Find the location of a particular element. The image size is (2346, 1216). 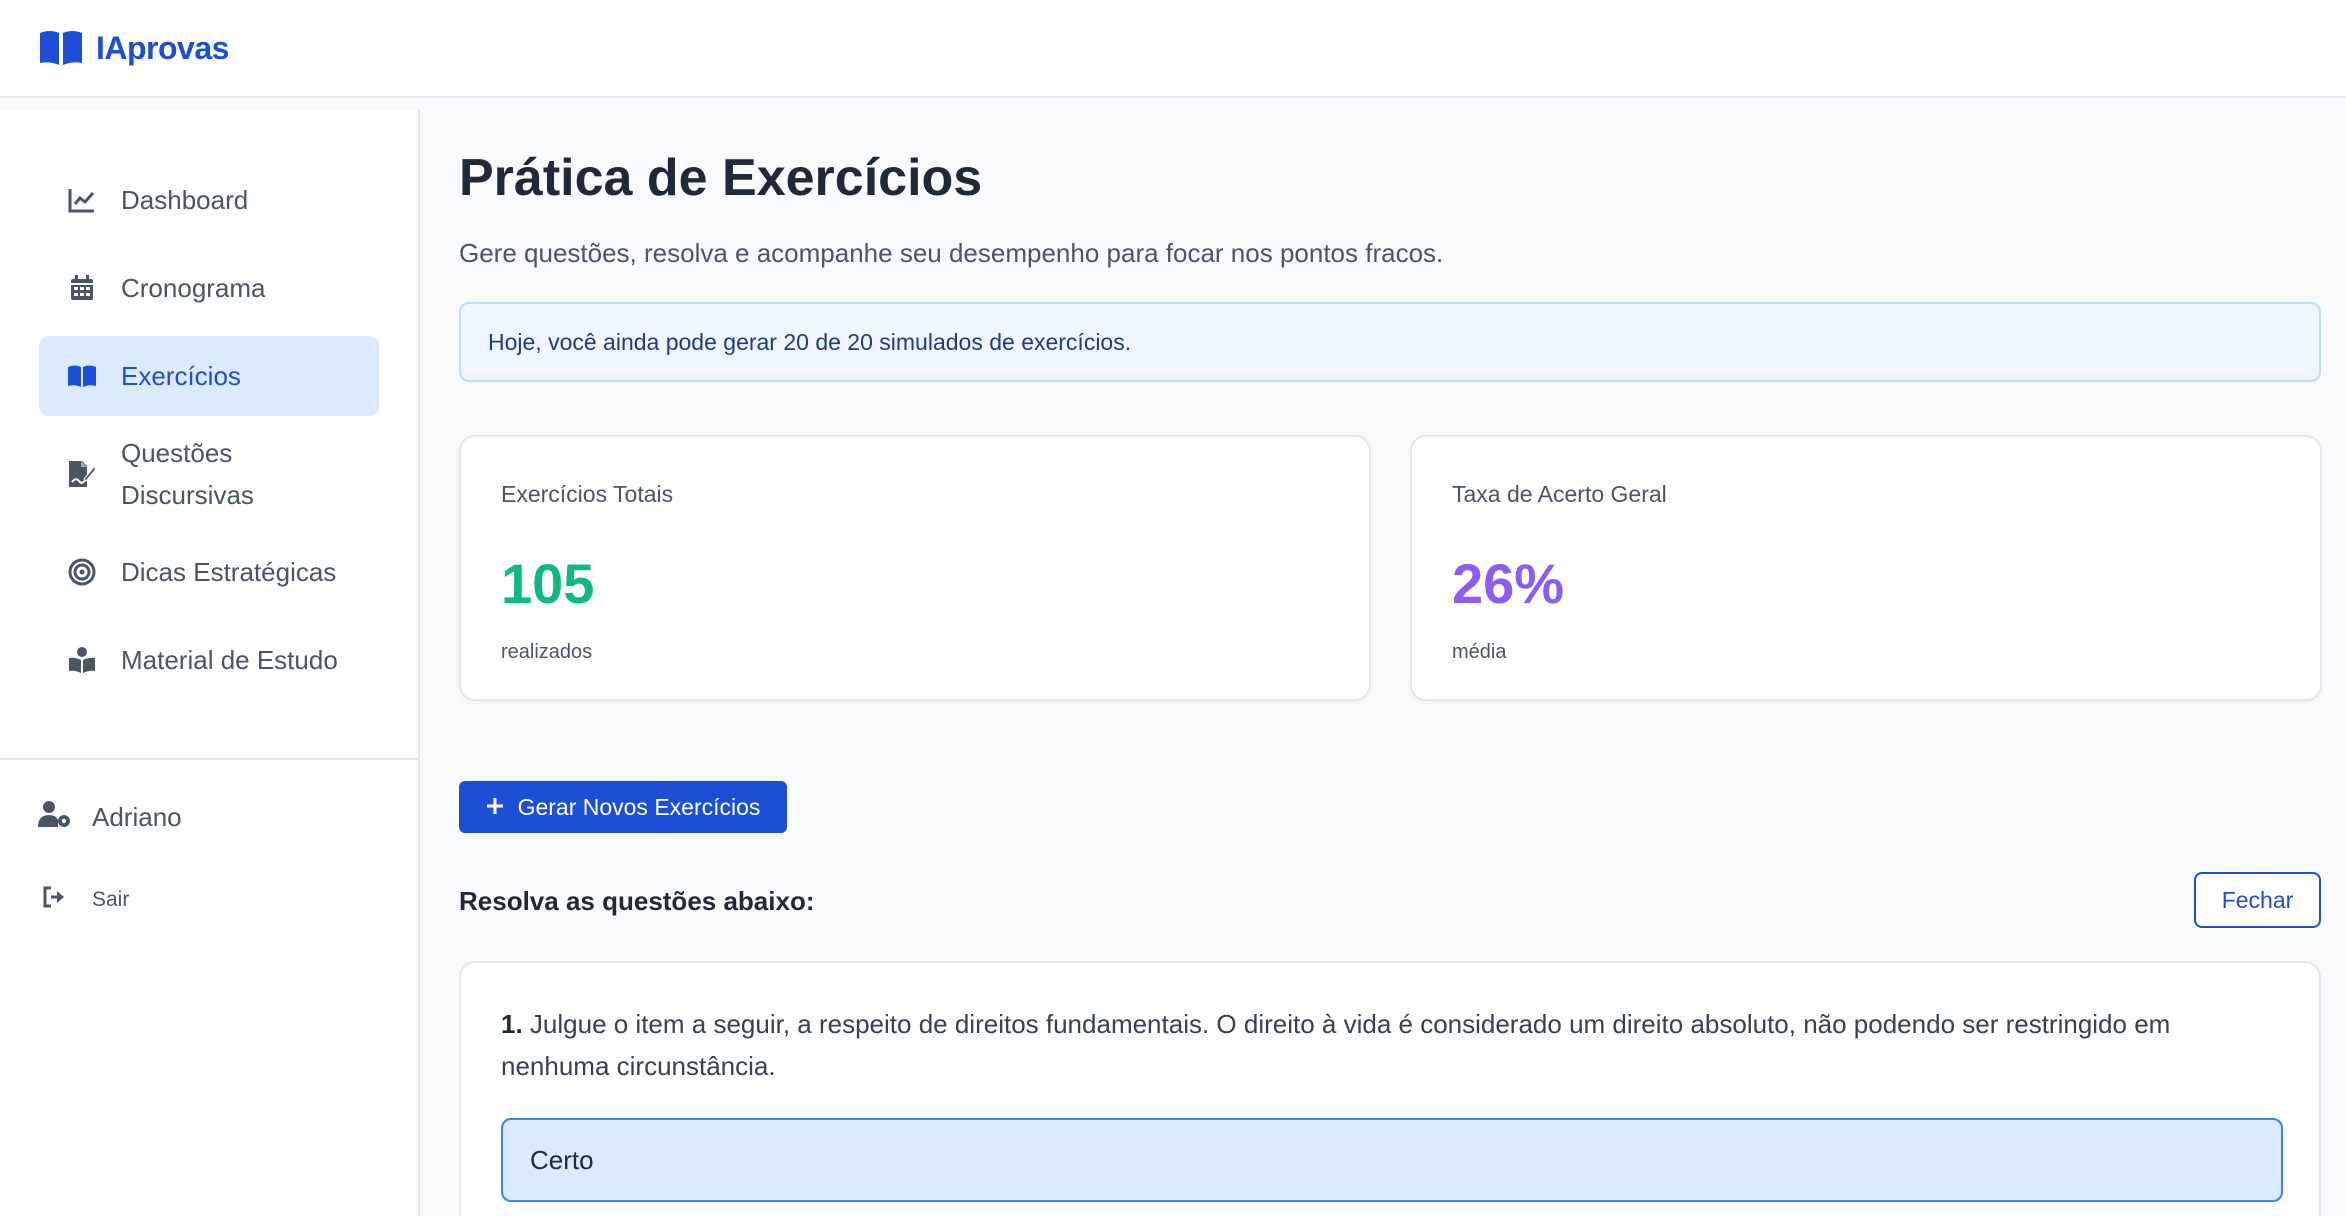

user-name: Adriano is located at coordinates (137, 817).